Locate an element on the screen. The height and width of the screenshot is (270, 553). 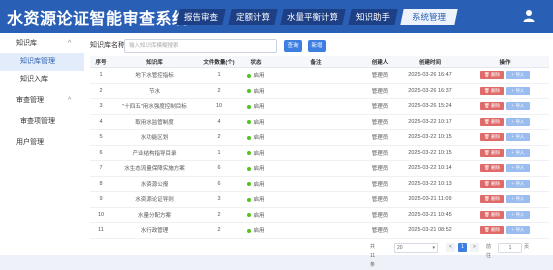
cell-file-count: 1 is located at coordinates (219, 75).